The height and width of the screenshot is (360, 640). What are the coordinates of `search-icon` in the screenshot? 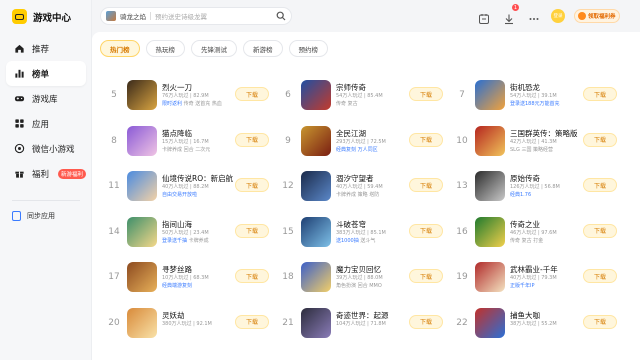 It's located at (281, 16).